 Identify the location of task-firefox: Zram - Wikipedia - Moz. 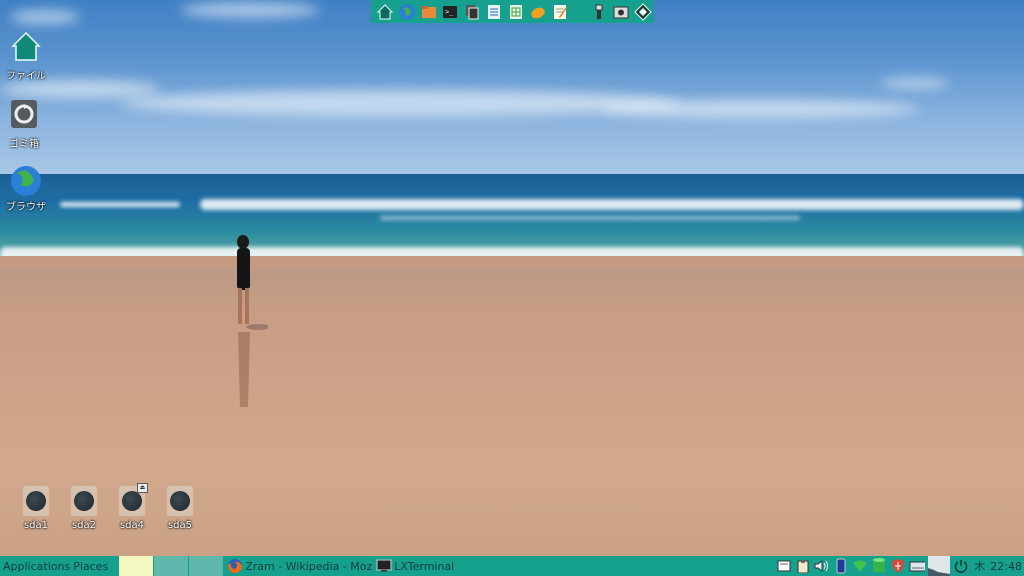
(299, 566).